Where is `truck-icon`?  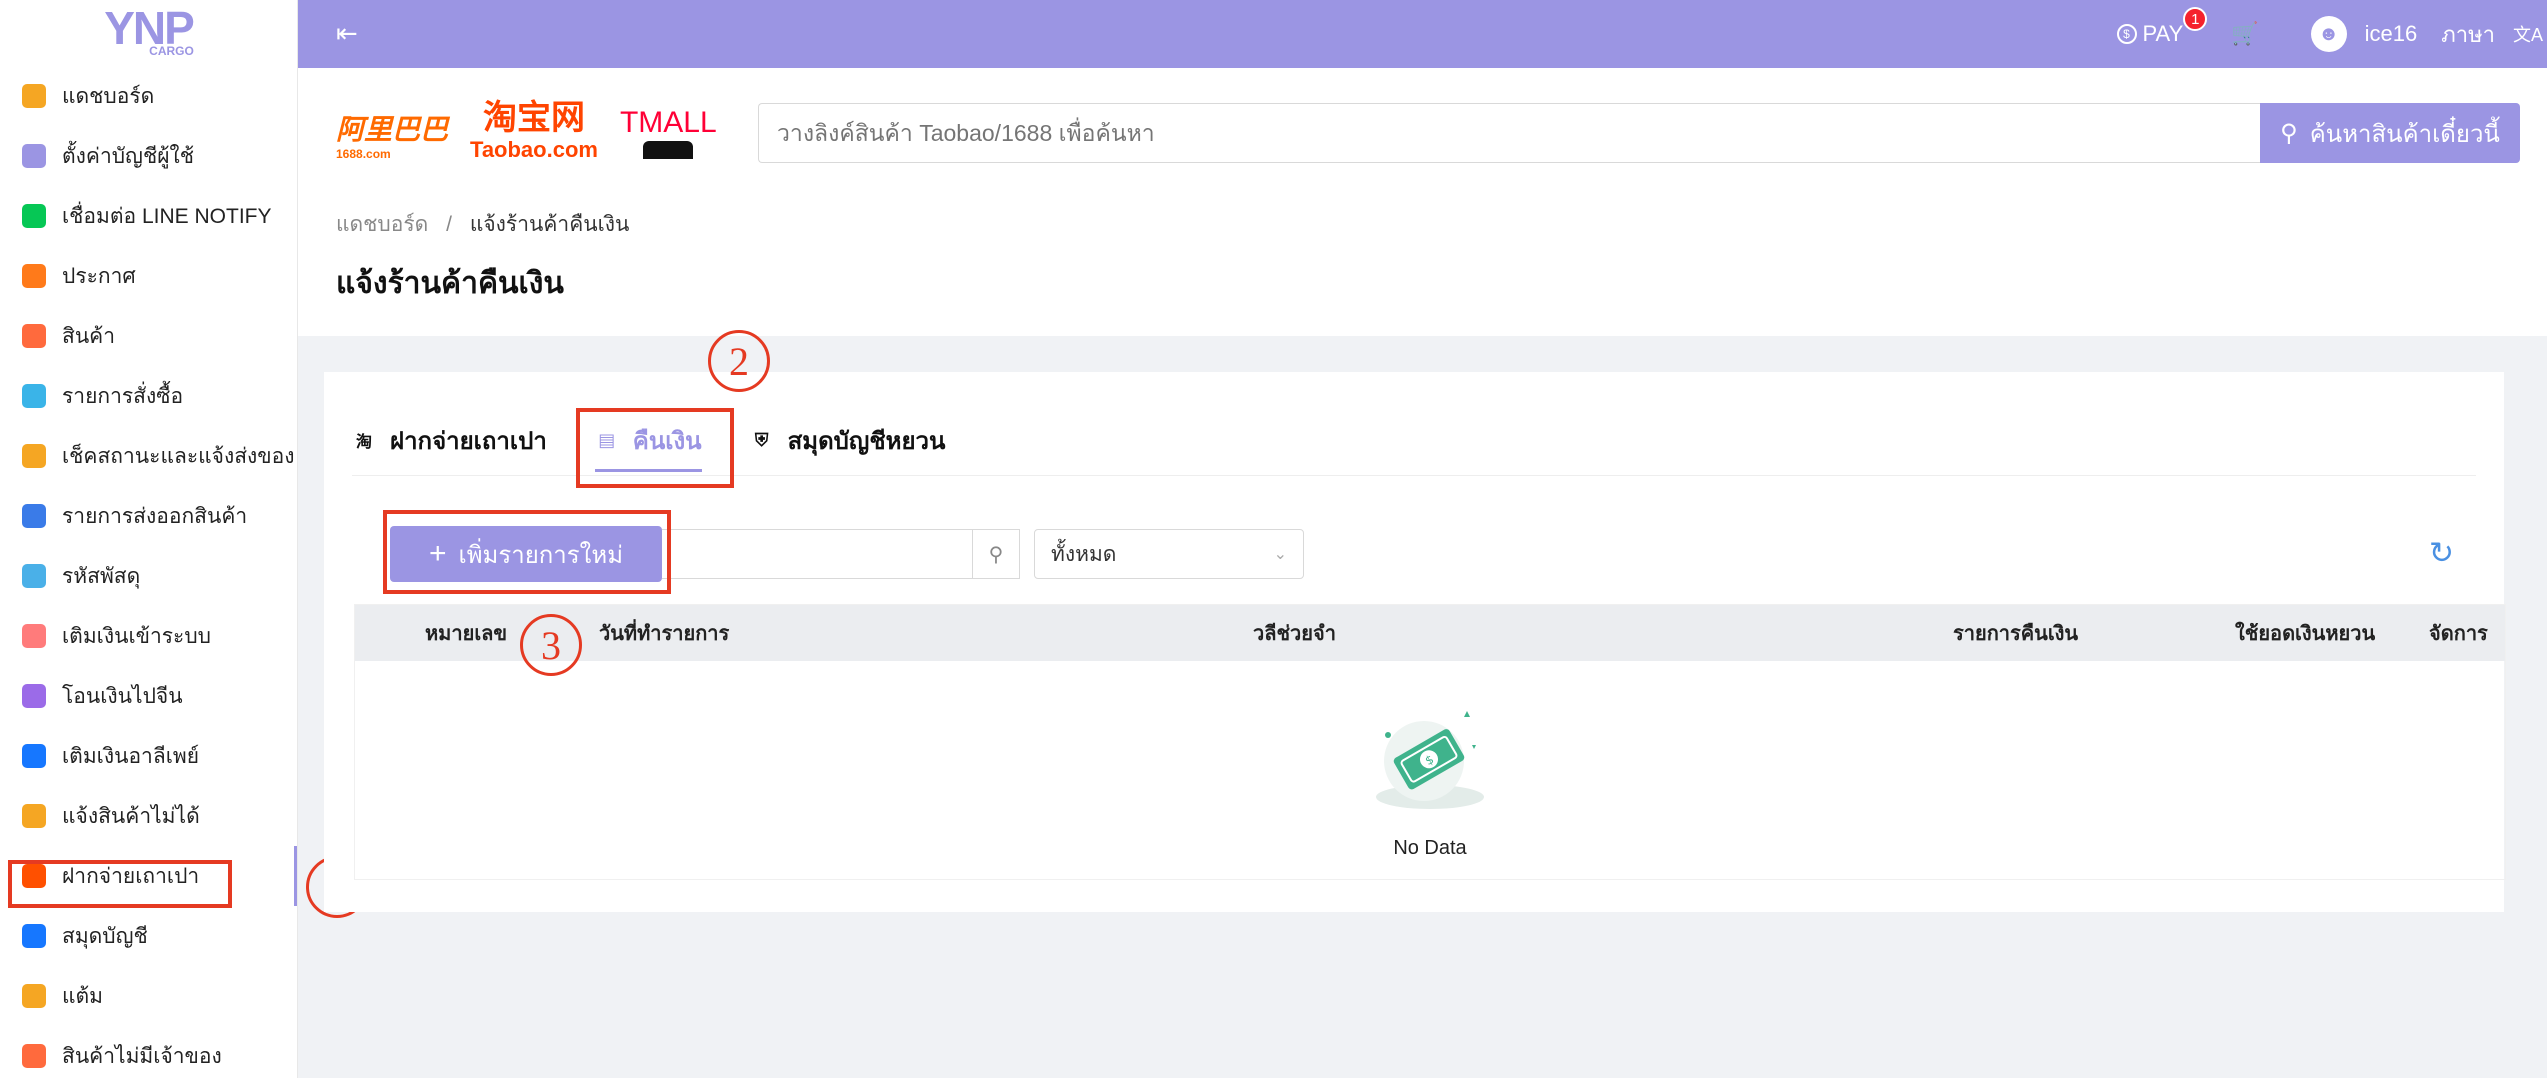
truck-icon is located at coordinates (34, 456).